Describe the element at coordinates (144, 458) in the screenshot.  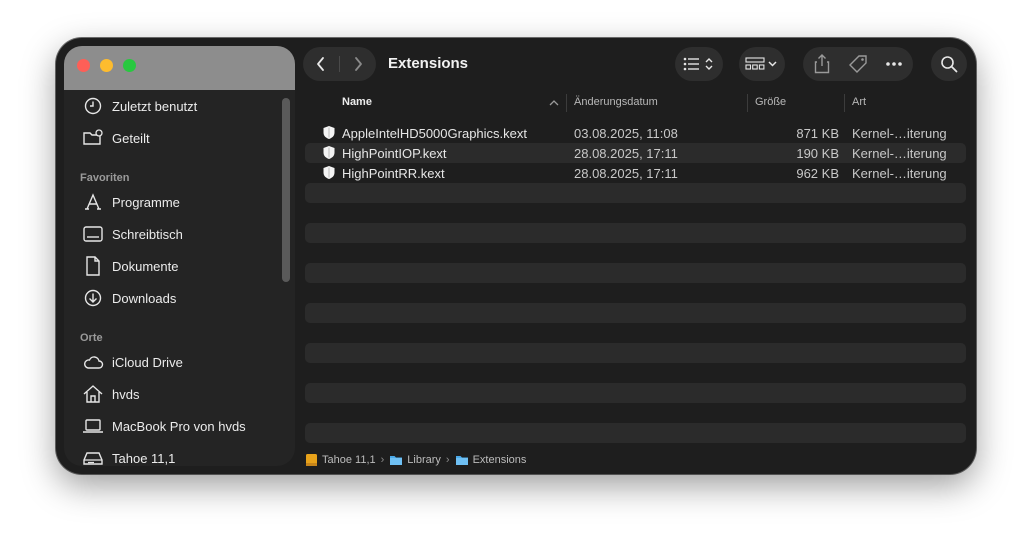
I see `sidebar-item-label: Tahoe 11,1` at that location.